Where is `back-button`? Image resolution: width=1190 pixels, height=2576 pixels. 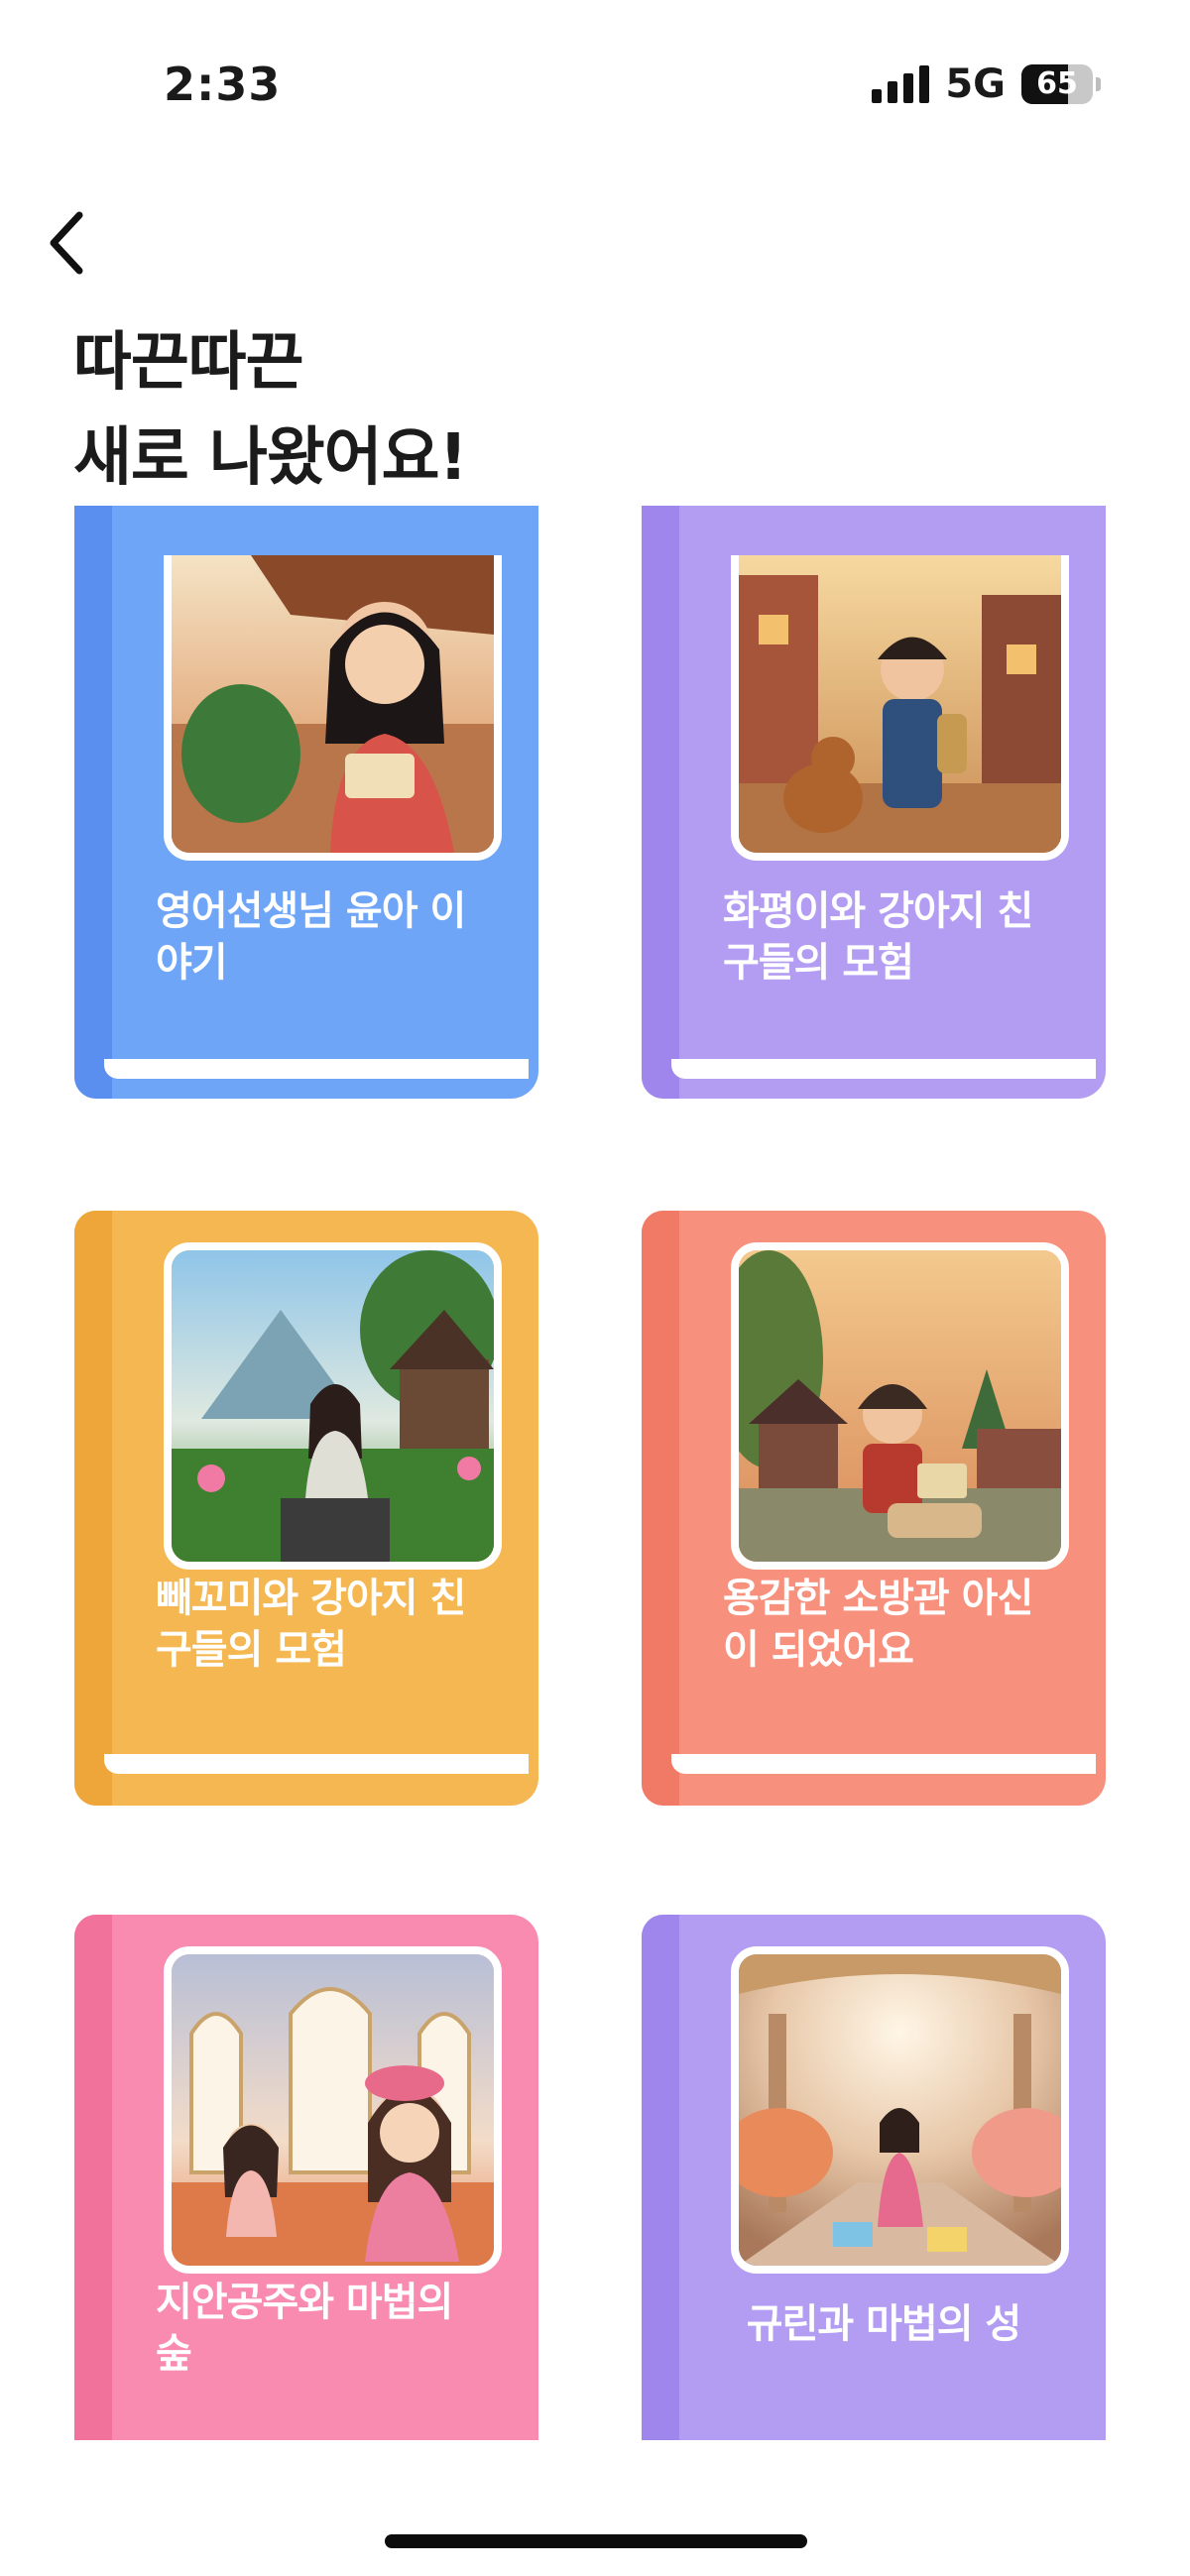
back-button is located at coordinates (69, 243).